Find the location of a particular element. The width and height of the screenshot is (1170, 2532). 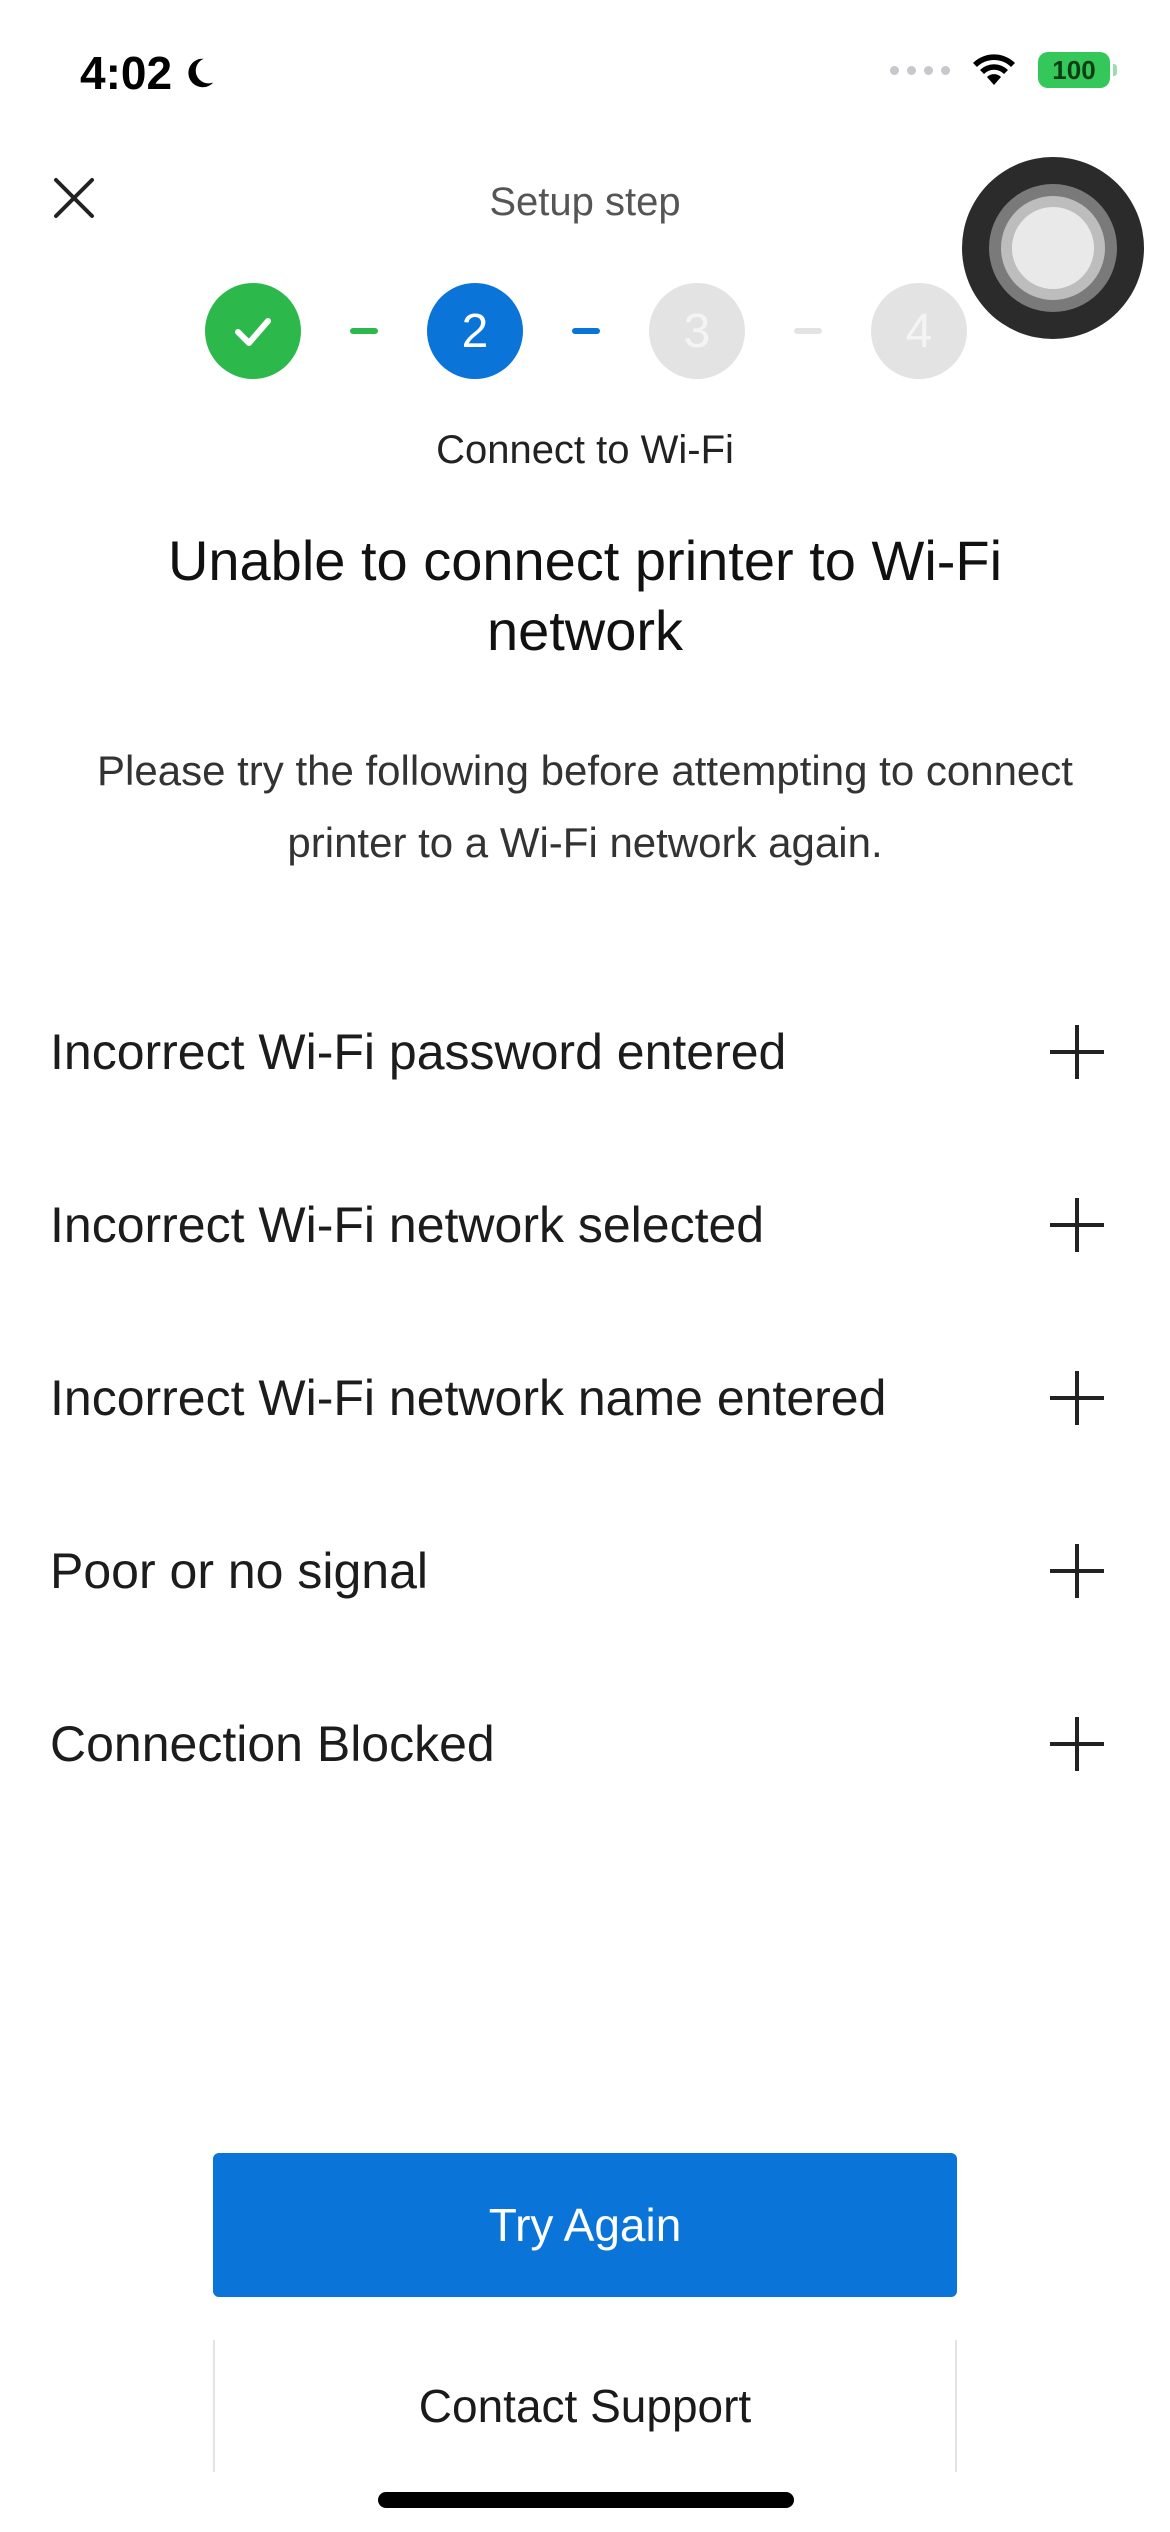

progress-stepper: 2 3 4 is located at coordinates (586, 331).